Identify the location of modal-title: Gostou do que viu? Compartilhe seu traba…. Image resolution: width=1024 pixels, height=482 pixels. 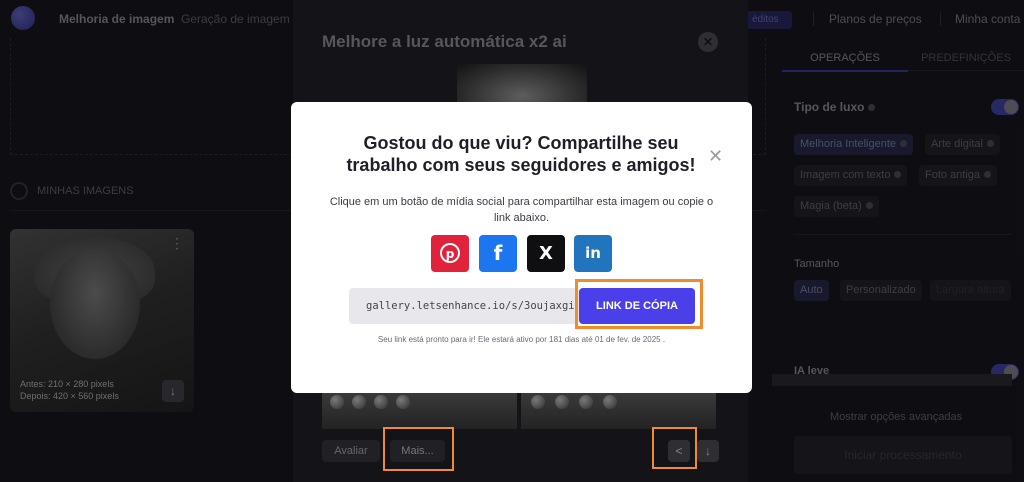
(521, 154).